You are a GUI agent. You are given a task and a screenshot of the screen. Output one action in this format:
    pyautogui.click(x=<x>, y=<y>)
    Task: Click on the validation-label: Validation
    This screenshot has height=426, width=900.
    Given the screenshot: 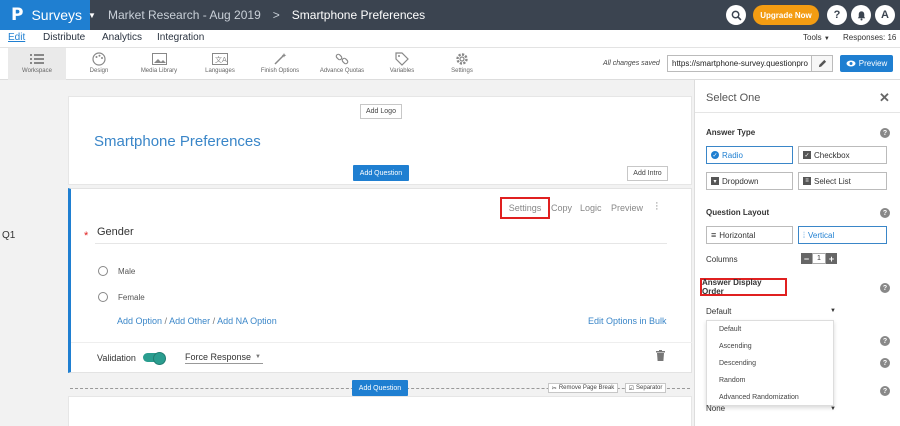 What is the action you would take?
    pyautogui.click(x=116, y=358)
    